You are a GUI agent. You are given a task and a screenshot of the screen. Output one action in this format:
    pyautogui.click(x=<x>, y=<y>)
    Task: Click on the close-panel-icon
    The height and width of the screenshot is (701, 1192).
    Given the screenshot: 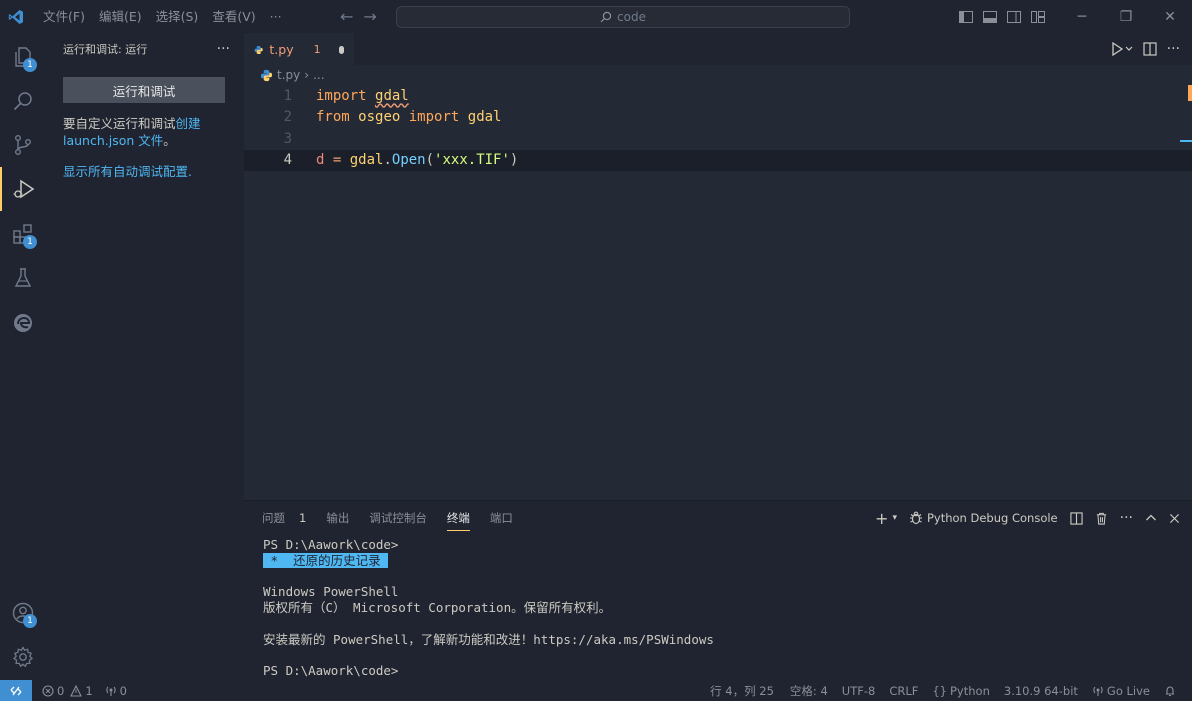 What is the action you would take?
    pyautogui.click(x=1174, y=518)
    